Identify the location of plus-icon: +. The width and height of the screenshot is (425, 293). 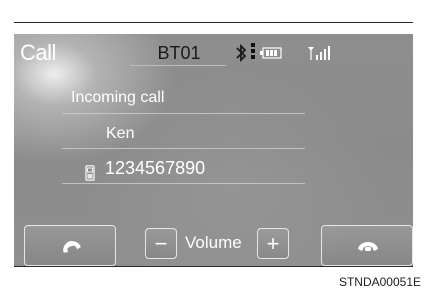
(273, 243).